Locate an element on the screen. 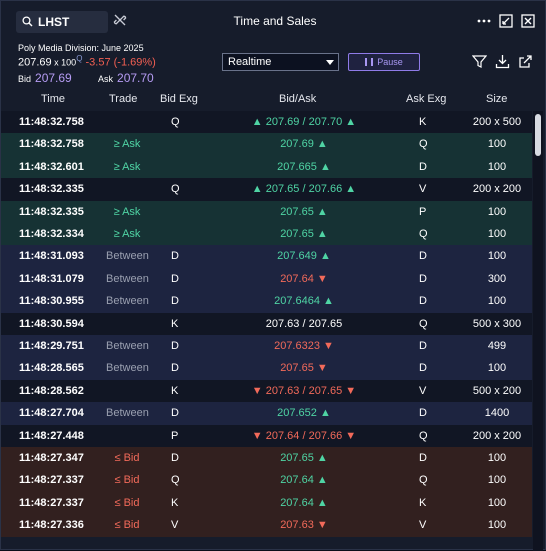  header-bid-exg: Bid Exg is located at coordinates (179, 99).